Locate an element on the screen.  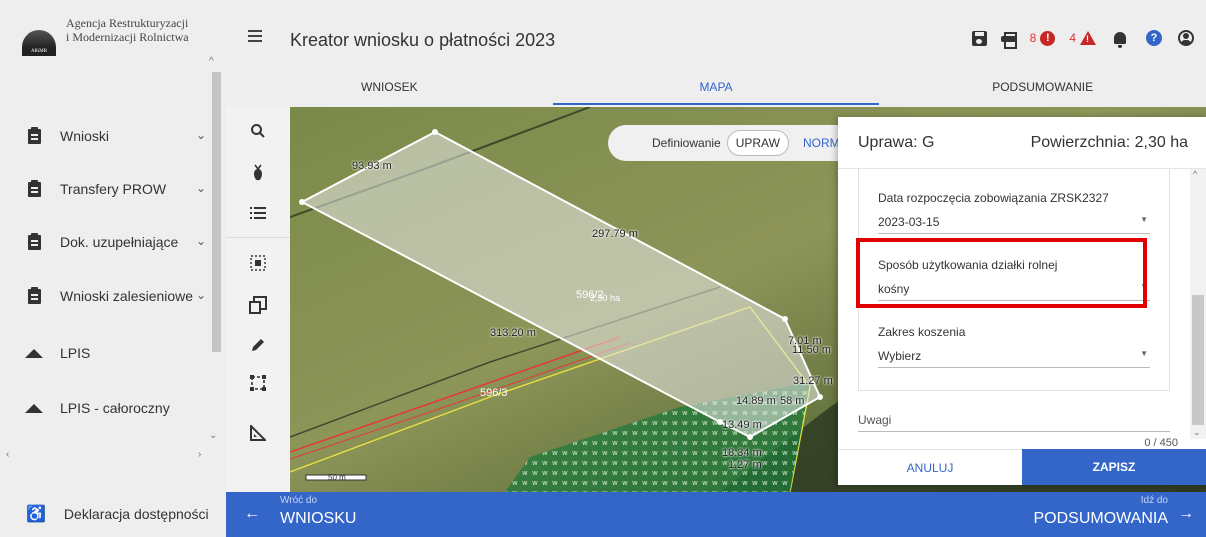
map-measure-label: 297.79 m is located at coordinates (615, 234).